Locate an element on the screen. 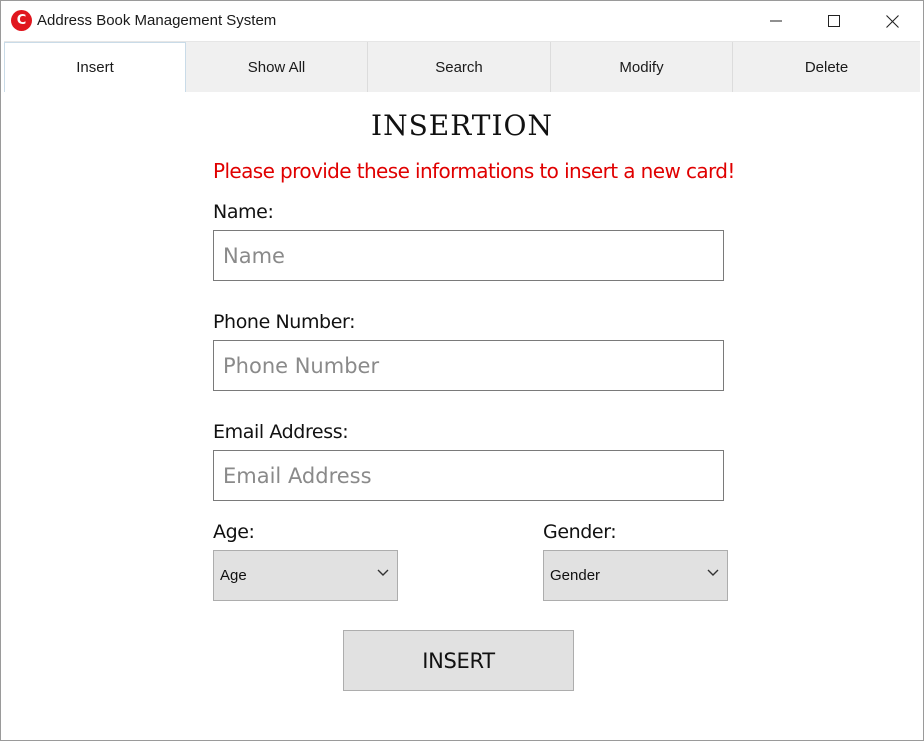 This screenshot has width=924, height=741. tab-delete: Delete is located at coordinates (826, 67).